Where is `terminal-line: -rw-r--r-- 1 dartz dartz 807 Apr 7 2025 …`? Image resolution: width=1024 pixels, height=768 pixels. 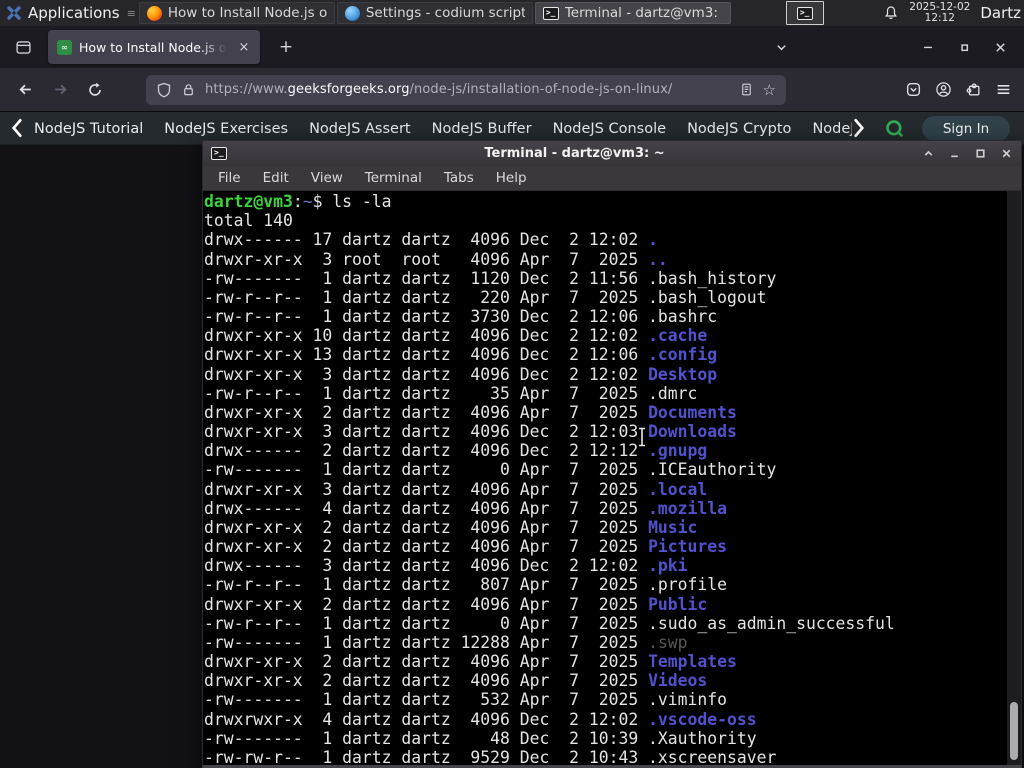
terminal-line: -rw-r--r-- 1 dartz dartz 807 Apr 7 2025 … is located at coordinates (466, 585).